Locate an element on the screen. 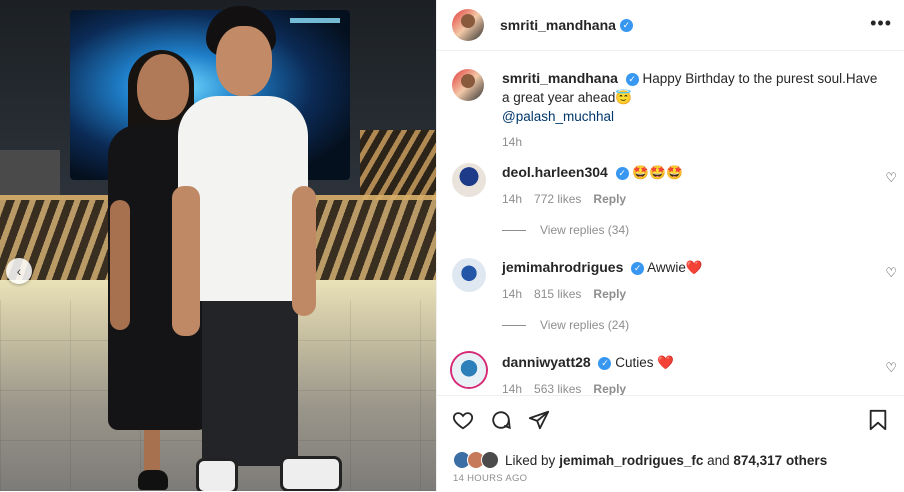  posted-time: 14 HOURS AGO is located at coordinates (490, 478).